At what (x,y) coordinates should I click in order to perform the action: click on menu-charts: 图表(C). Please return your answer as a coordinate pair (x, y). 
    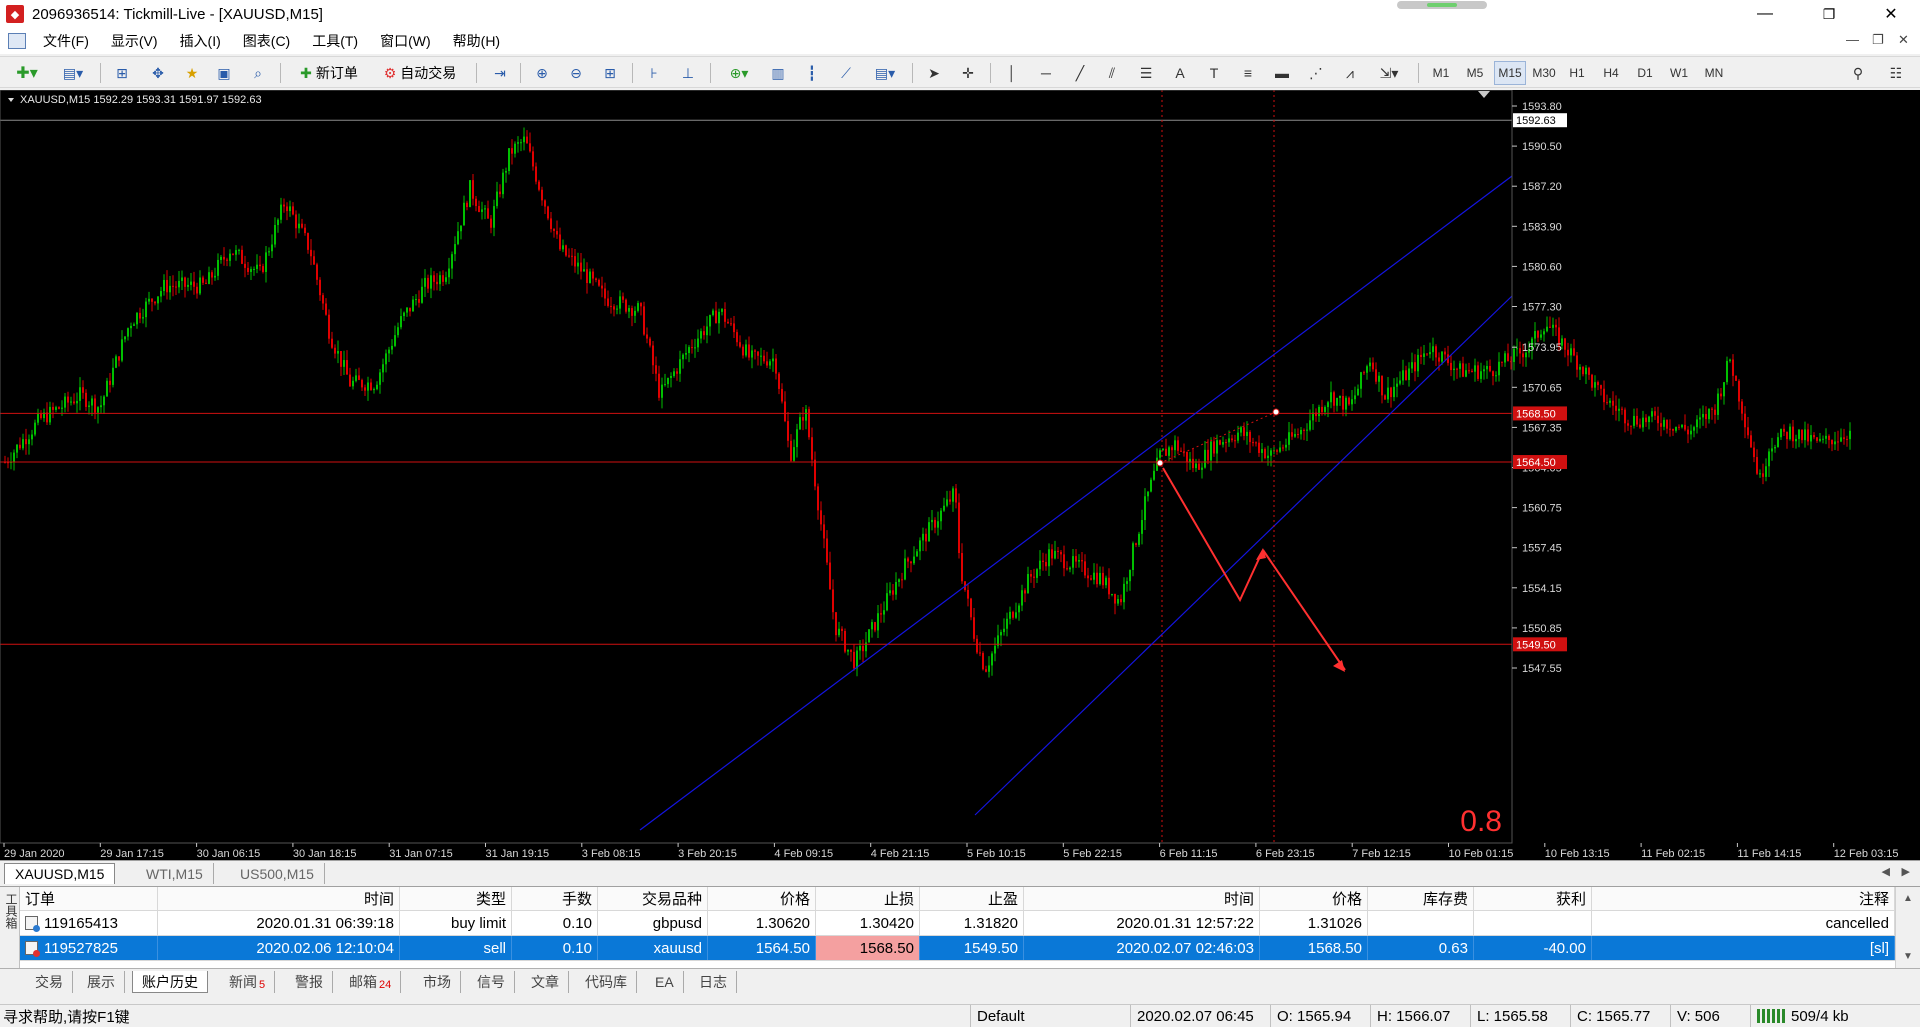
    Looking at the image, I should click on (266, 41).